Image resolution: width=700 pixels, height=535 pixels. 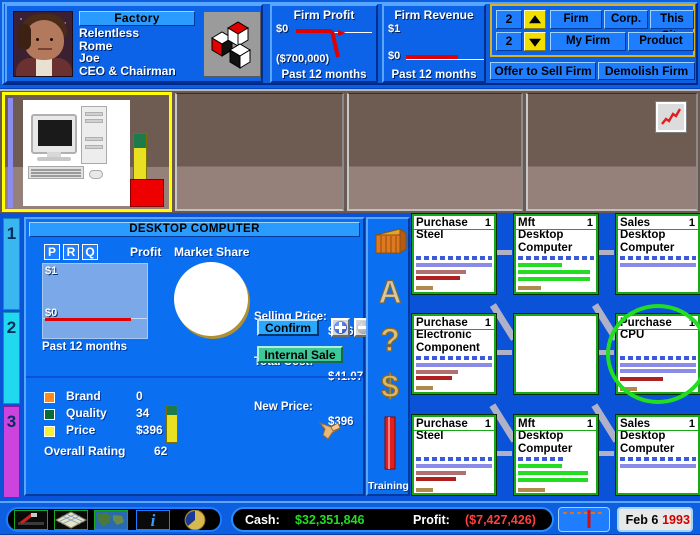 I want to click on firm-revenue-panel: Firm Revenue $1 $0 Past 12 months, so click(x=434, y=43).